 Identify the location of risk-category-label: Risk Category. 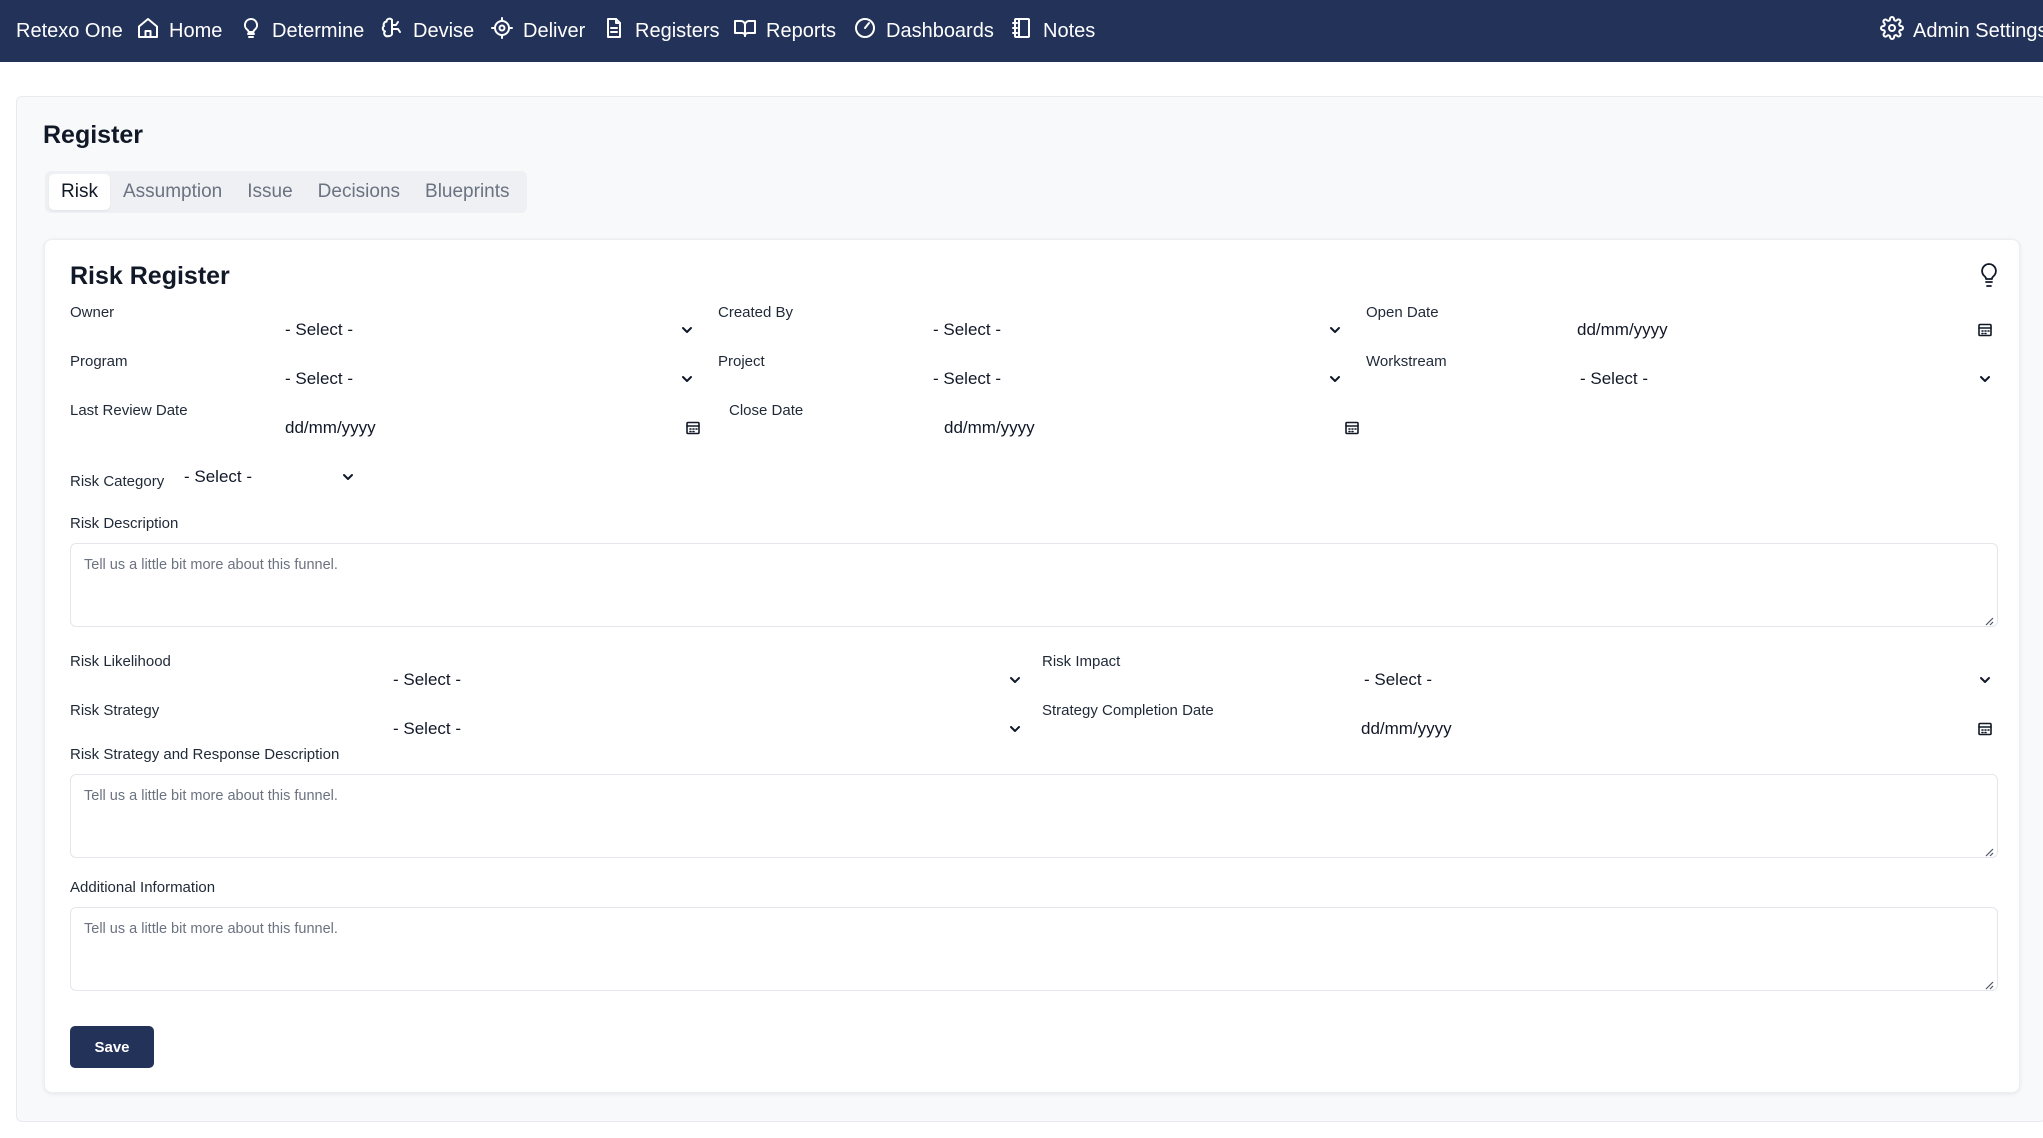
(117, 481).